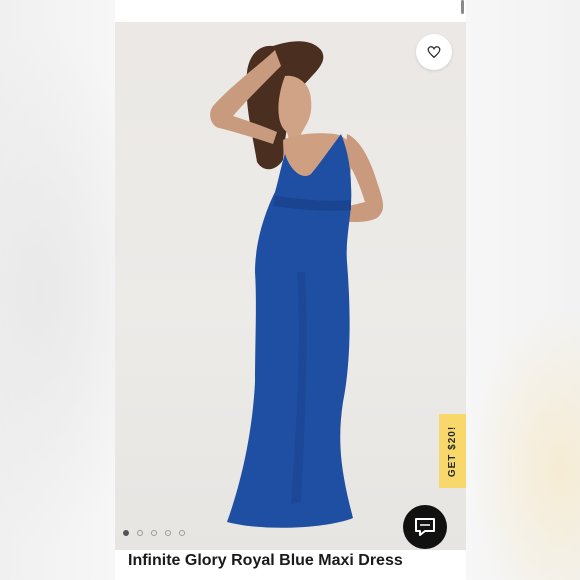 The width and height of the screenshot is (580, 580). I want to click on heart-icon, so click(434, 52).